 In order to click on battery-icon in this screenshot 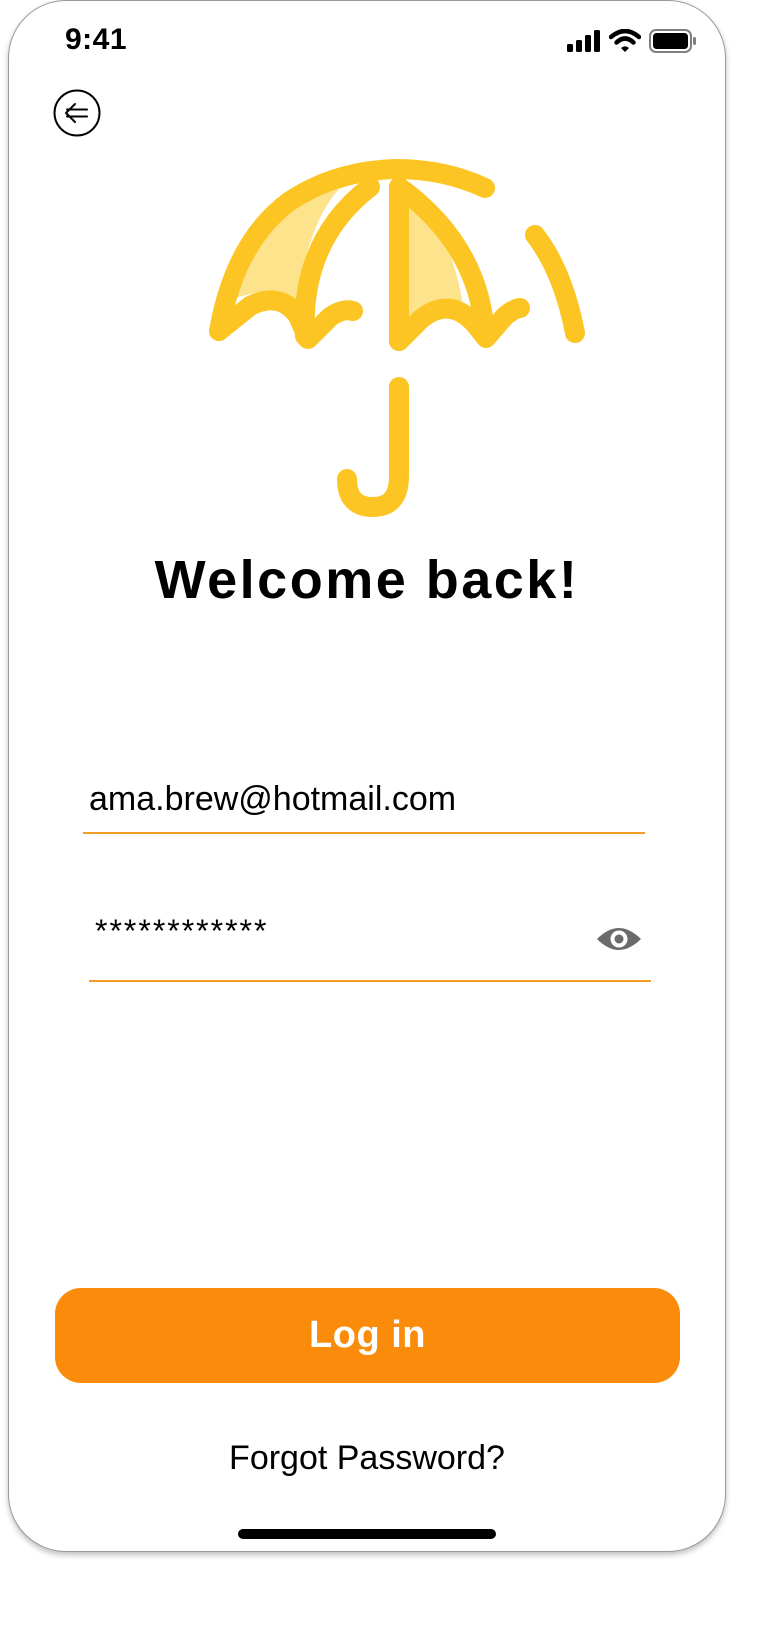, I will do `click(672, 41)`.